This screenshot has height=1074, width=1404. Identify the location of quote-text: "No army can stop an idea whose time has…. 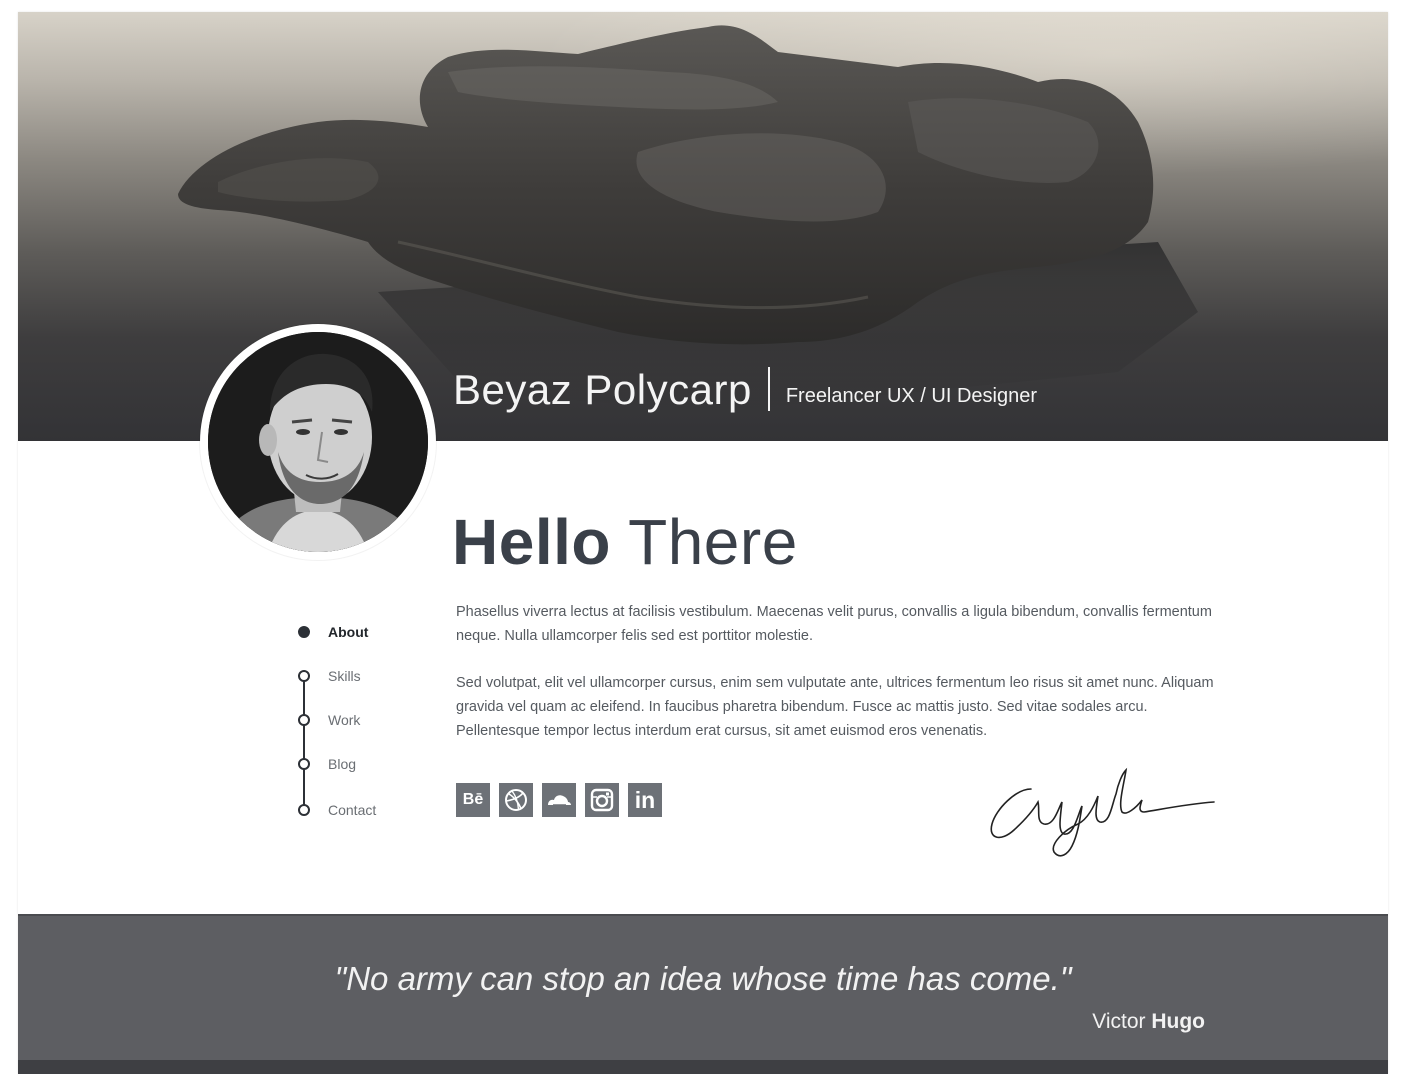
(703, 978).